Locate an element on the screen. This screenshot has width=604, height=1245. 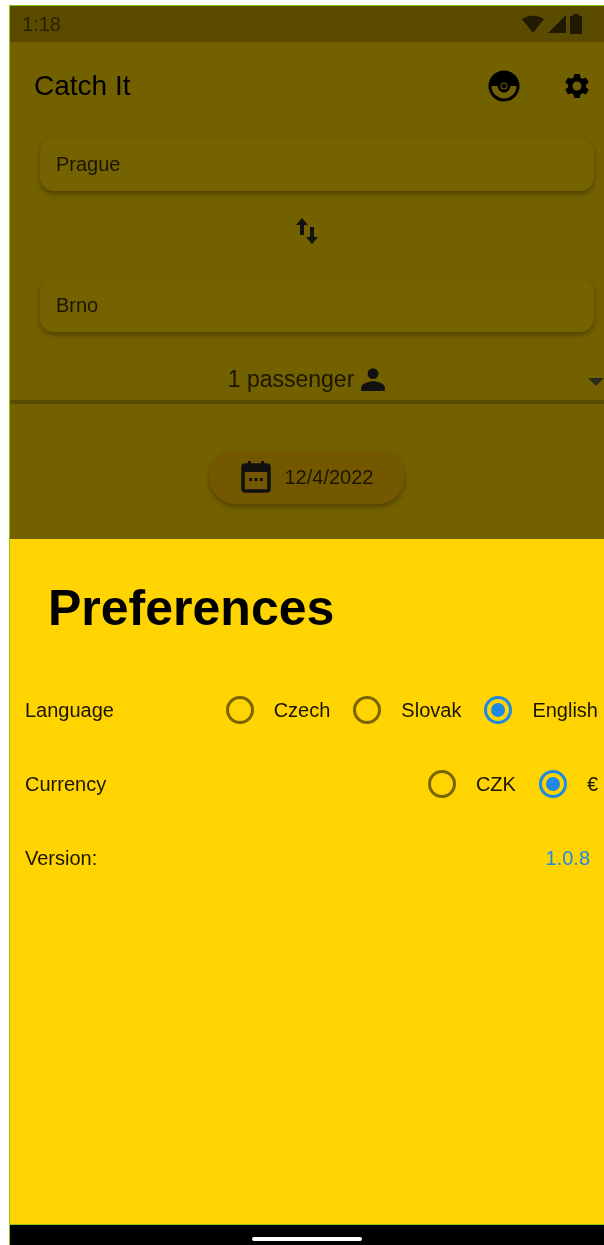
person-icon is located at coordinates (373, 379).